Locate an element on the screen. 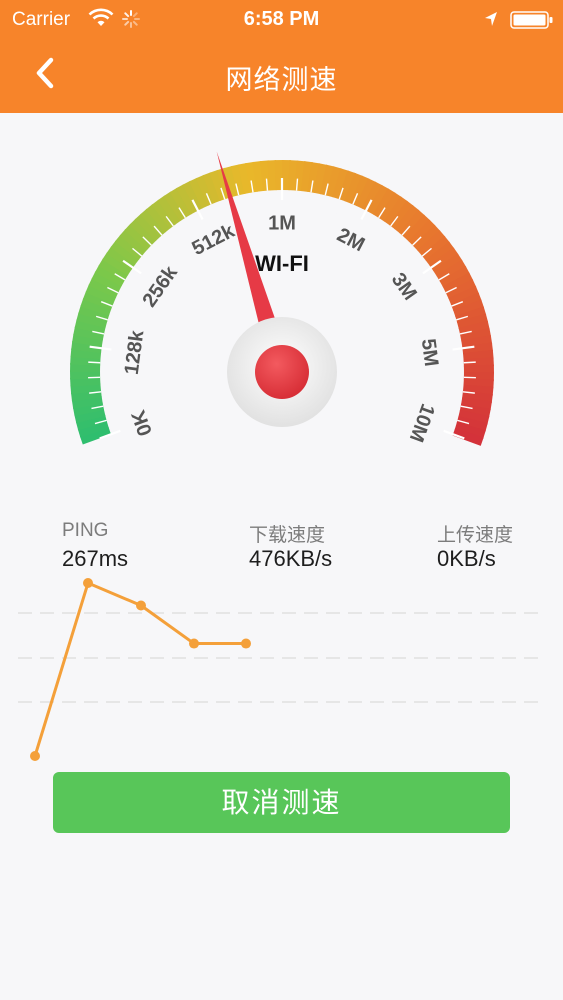  download-label: 下载速度 is located at coordinates (287, 535).